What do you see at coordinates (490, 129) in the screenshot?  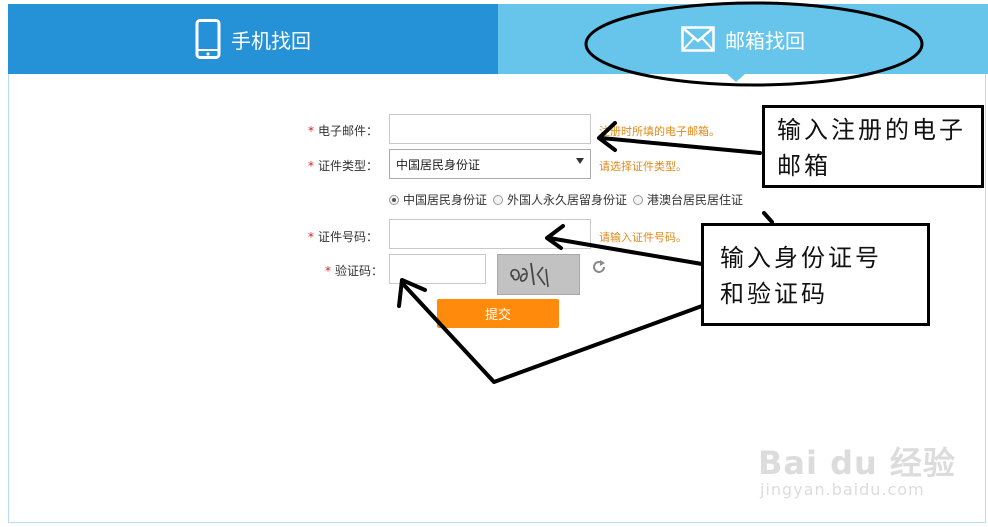 I see `email-input` at bounding box center [490, 129].